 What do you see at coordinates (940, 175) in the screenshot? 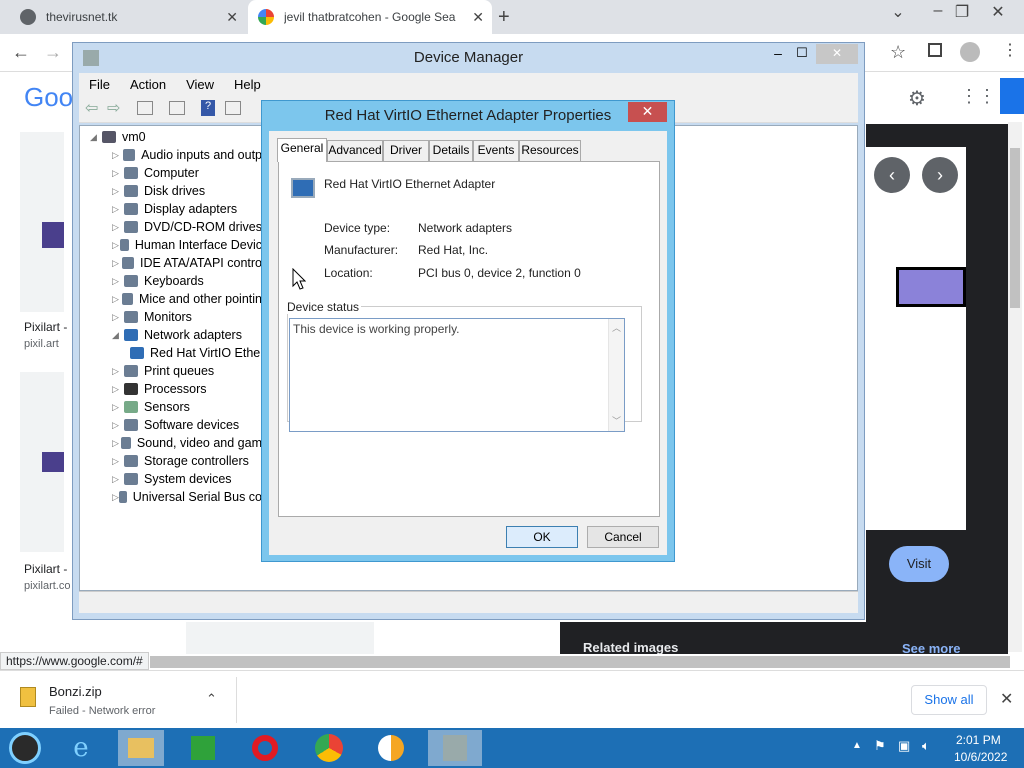
I see `next-arrow-icon: ›` at bounding box center [940, 175].